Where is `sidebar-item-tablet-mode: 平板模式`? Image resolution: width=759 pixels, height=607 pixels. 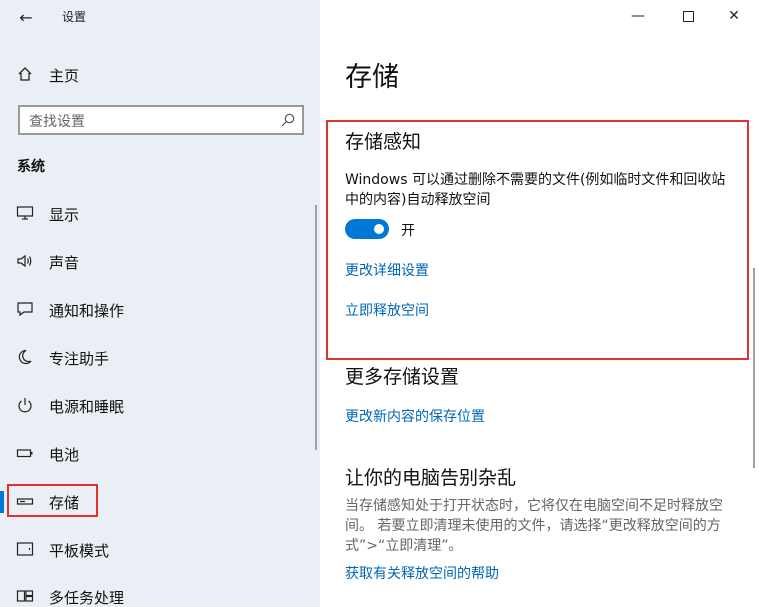
sidebar-item-tablet-mode: 平板模式 is located at coordinates (160, 549).